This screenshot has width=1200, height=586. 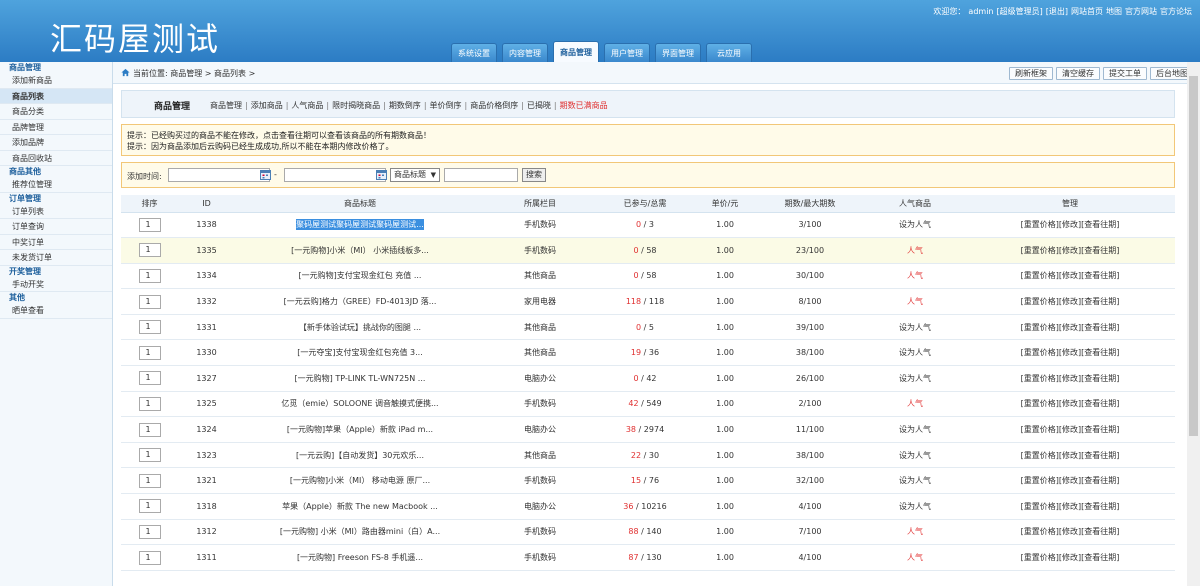 I want to click on sidebar-item: 添加品牌, so click(x=56, y=143).